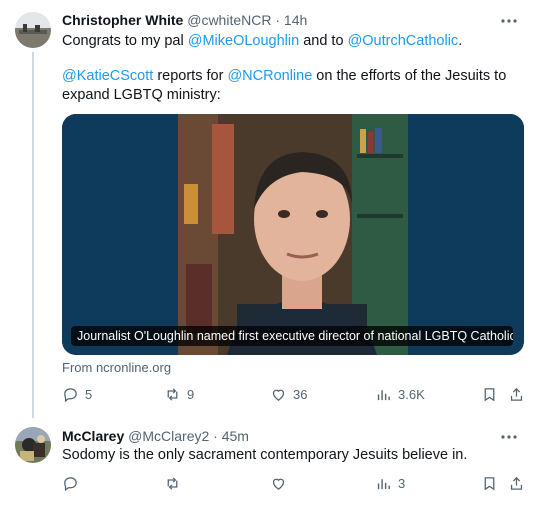 This screenshot has width=535, height=506. What do you see at coordinates (107, 76) in the screenshot?
I see `mention-link: @KatieCScott` at bounding box center [107, 76].